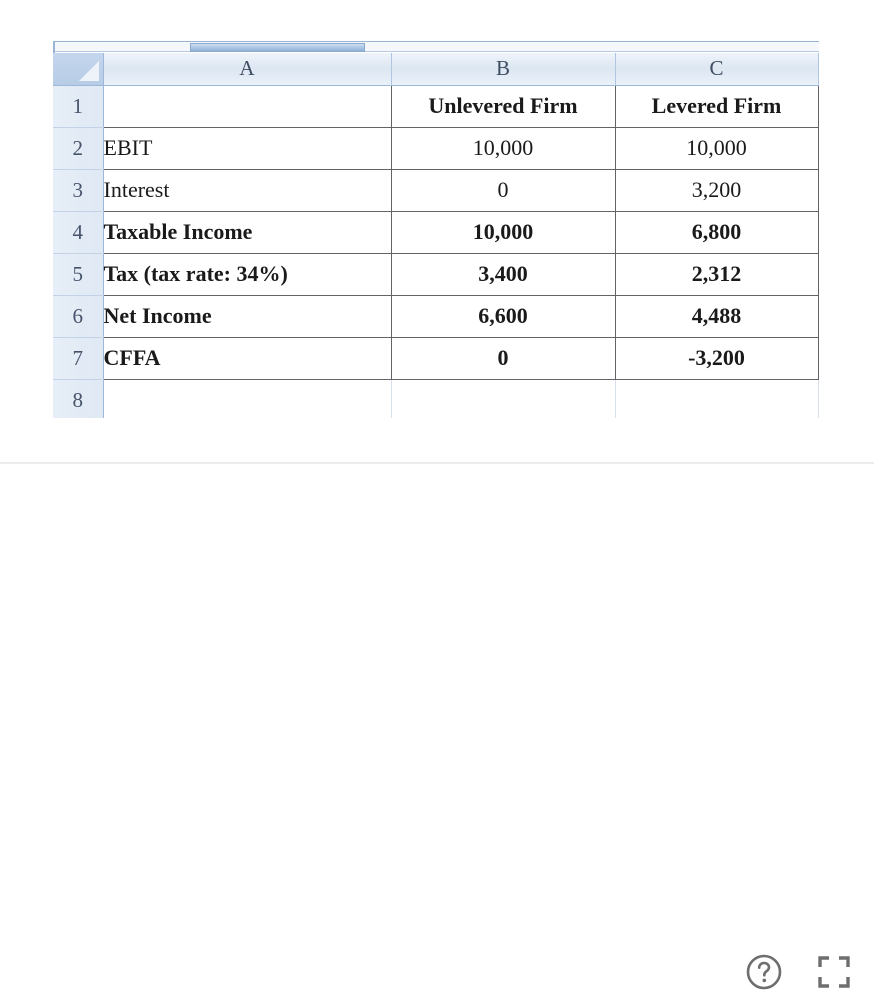 Image resolution: width=874 pixels, height=994 pixels. What do you see at coordinates (503, 316) in the screenshot?
I see `cell-b6: 6,600` at bounding box center [503, 316].